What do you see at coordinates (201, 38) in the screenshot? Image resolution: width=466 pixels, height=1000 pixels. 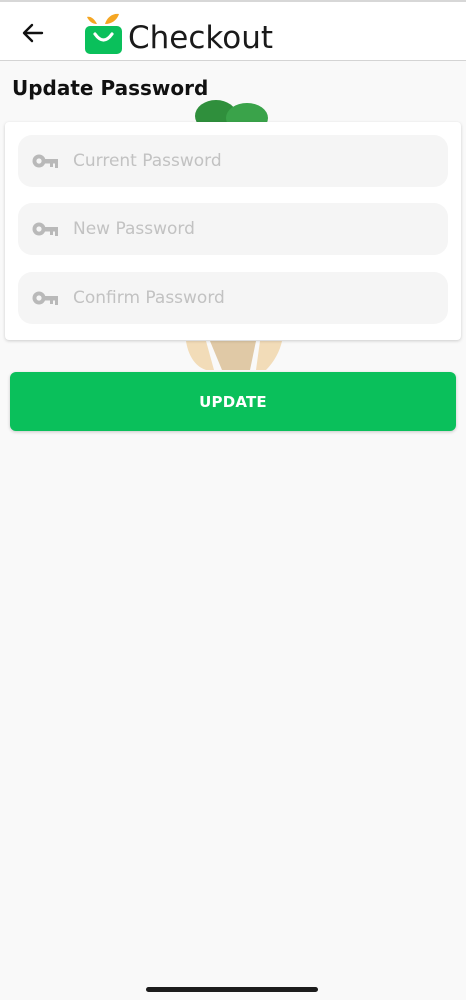 I see `logo-text: Checkout` at bounding box center [201, 38].